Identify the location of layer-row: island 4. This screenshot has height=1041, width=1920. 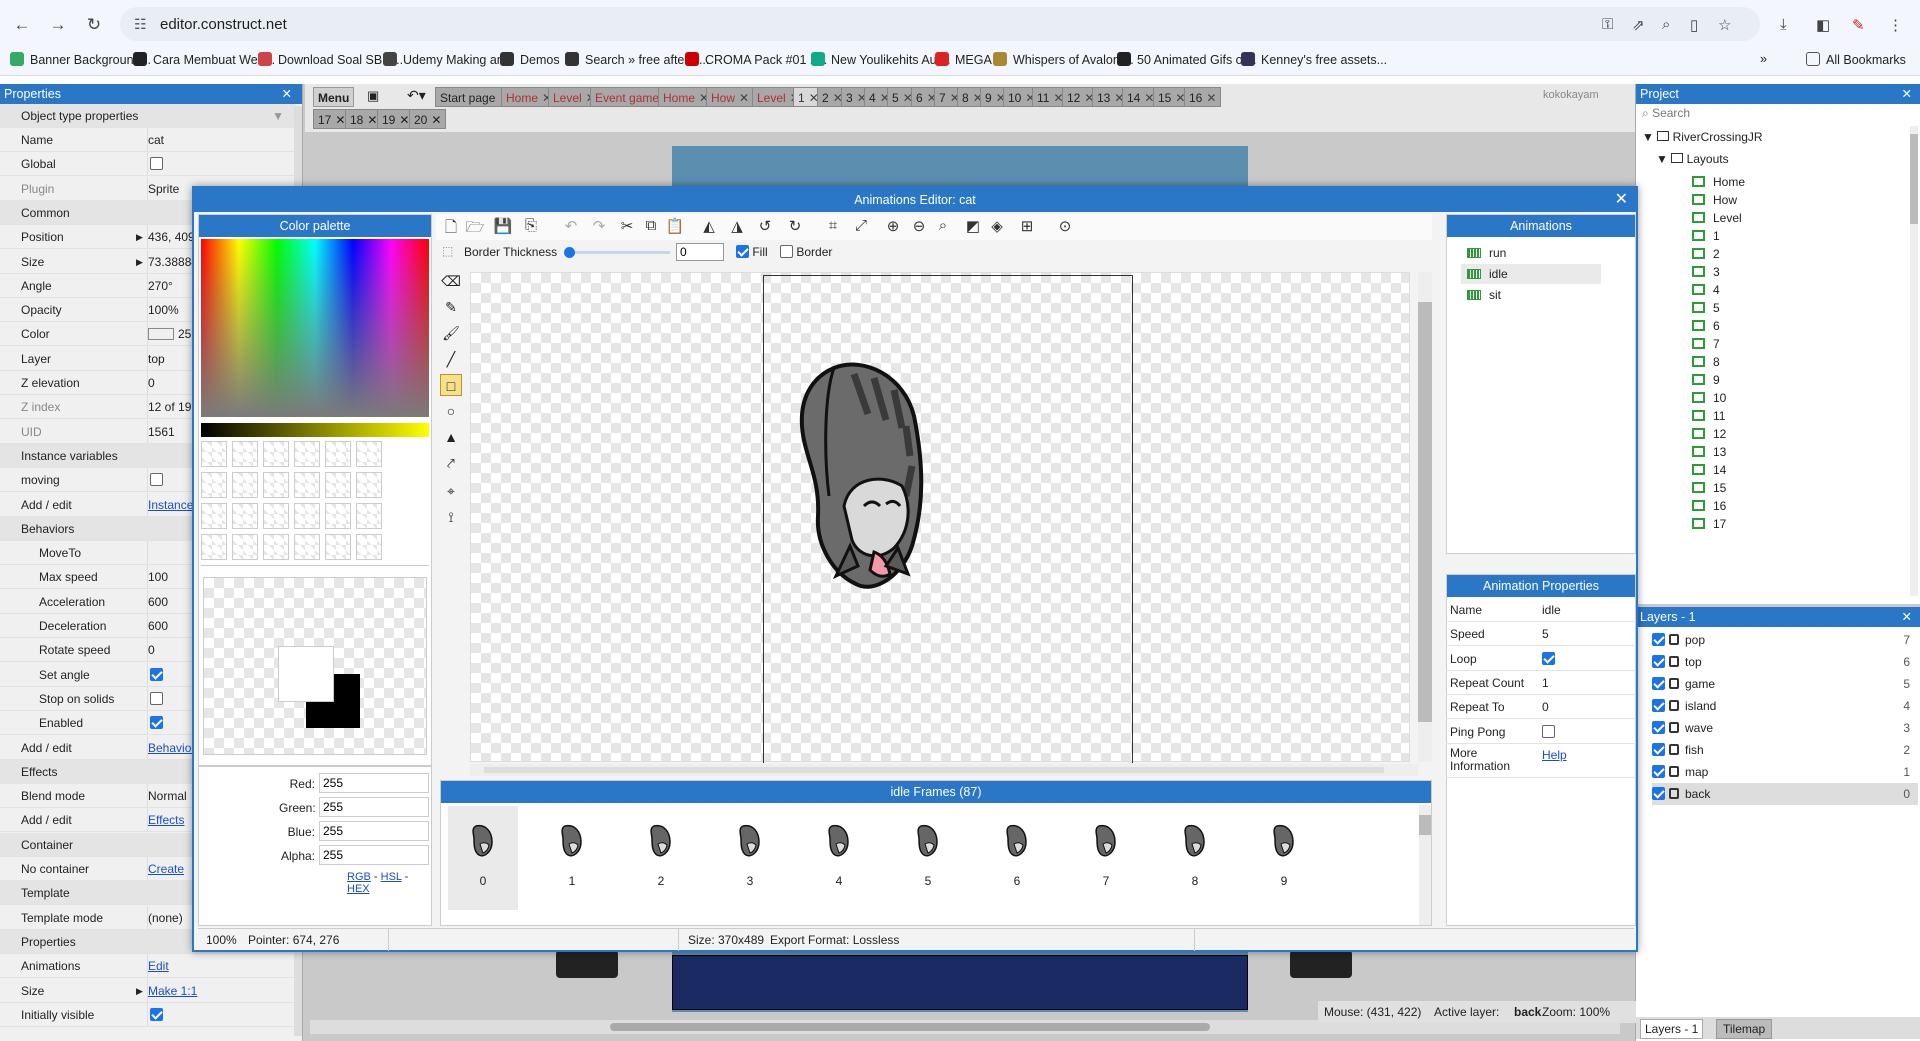
(1785, 706).